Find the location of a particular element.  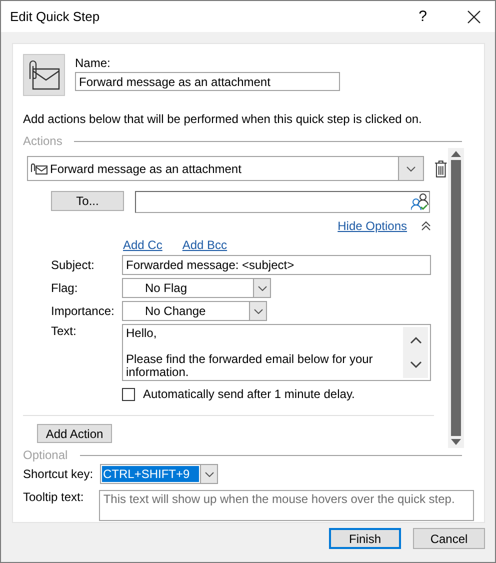

envelope-clip-icon is located at coordinates (44, 75).